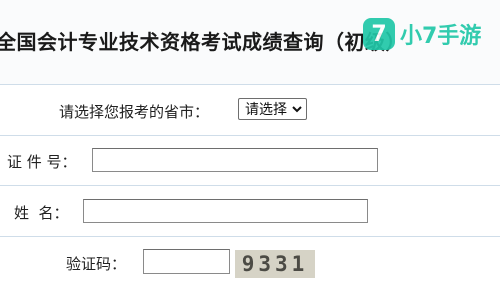 Image resolution: width=500 pixels, height=281 pixels. What do you see at coordinates (96, 264) in the screenshot?
I see `captcha-label: 验证码：` at bounding box center [96, 264].